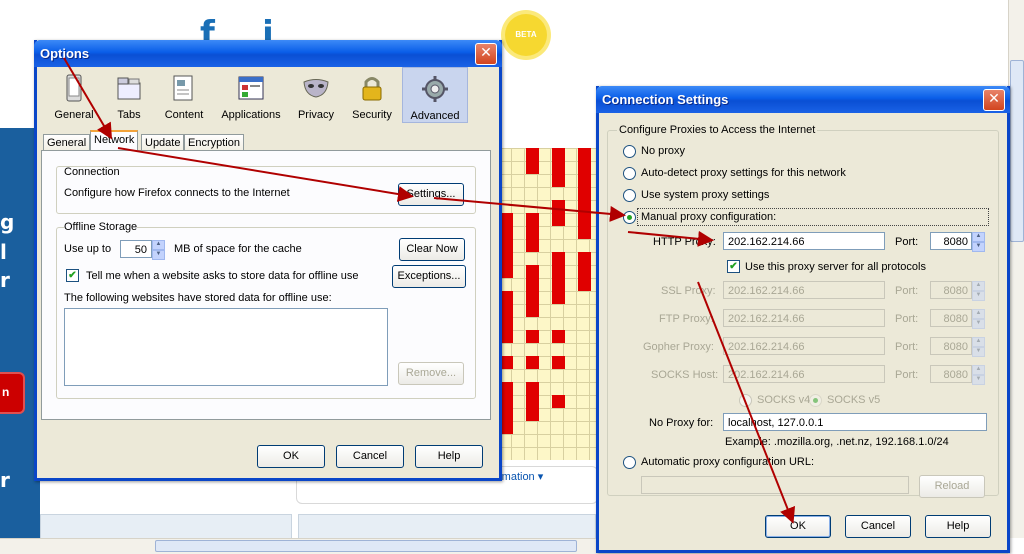 The width and height of the screenshot is (1024, 554). I want to click on clear-now-button: Clear Now, so click(432, 249).